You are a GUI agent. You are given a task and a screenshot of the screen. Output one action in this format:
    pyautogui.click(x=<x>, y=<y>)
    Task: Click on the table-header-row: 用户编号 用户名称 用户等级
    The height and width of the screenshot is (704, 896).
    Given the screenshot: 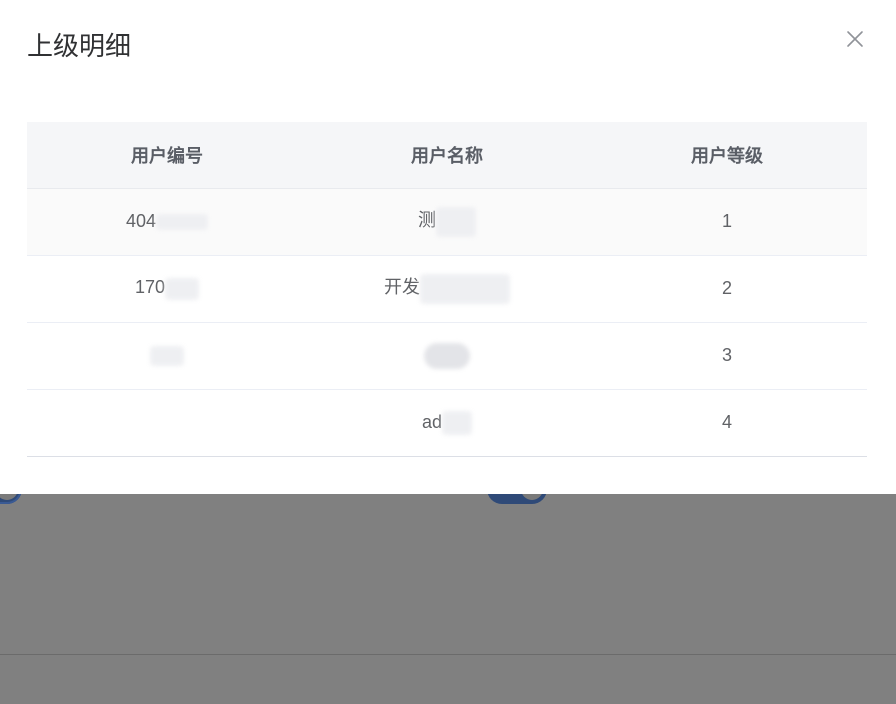 What is the action you would take?
    pyautogui.click(x=447, y=155)
    